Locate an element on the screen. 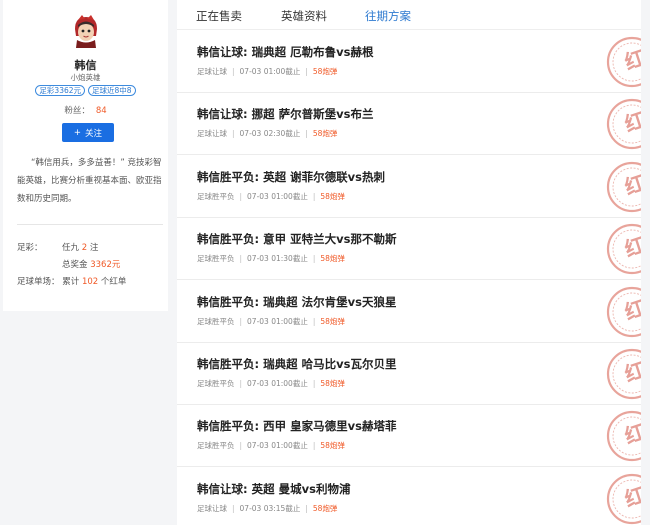 This screenshot has height=525, width=650. tab-bar: 正在售卖 英雄资料 往期方案 is located at coordinates (409, 15).